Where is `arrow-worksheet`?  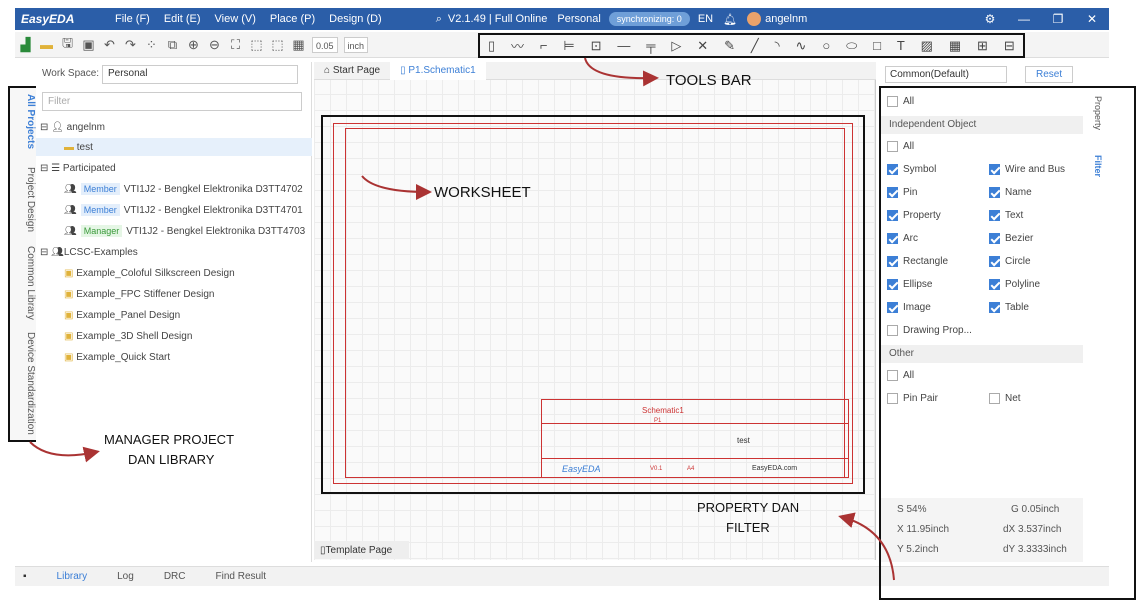 arrow-worksheet is located at coordinates (396, 187).